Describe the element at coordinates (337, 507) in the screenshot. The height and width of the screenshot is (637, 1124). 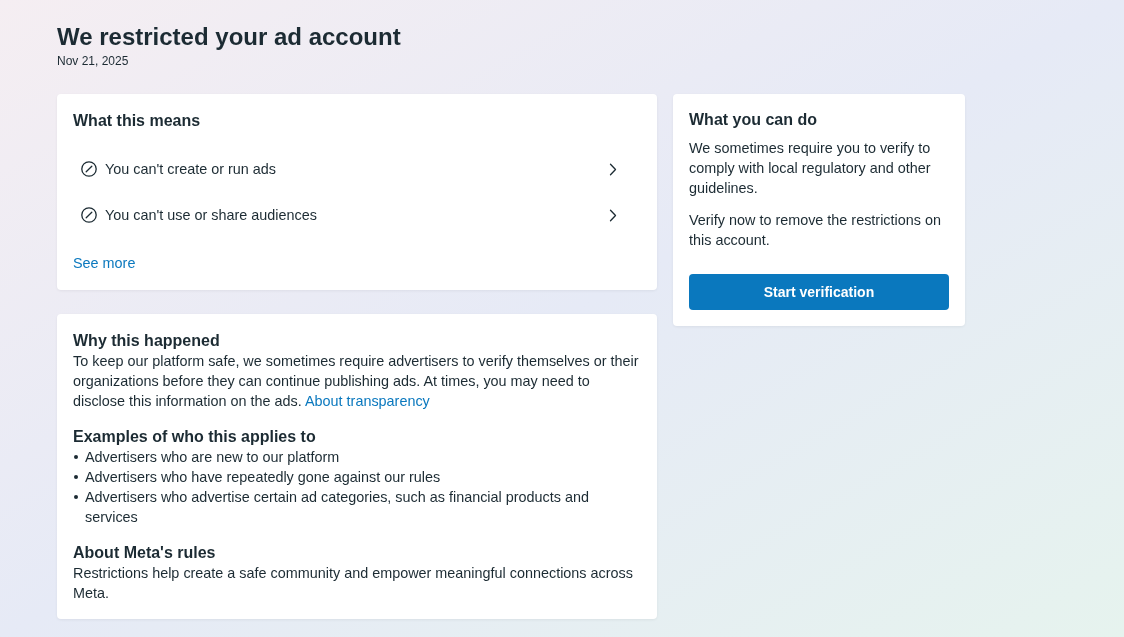
I see `list-item-text: Advertisers who advertise certain ad categories, such as financial products and services` at that location.